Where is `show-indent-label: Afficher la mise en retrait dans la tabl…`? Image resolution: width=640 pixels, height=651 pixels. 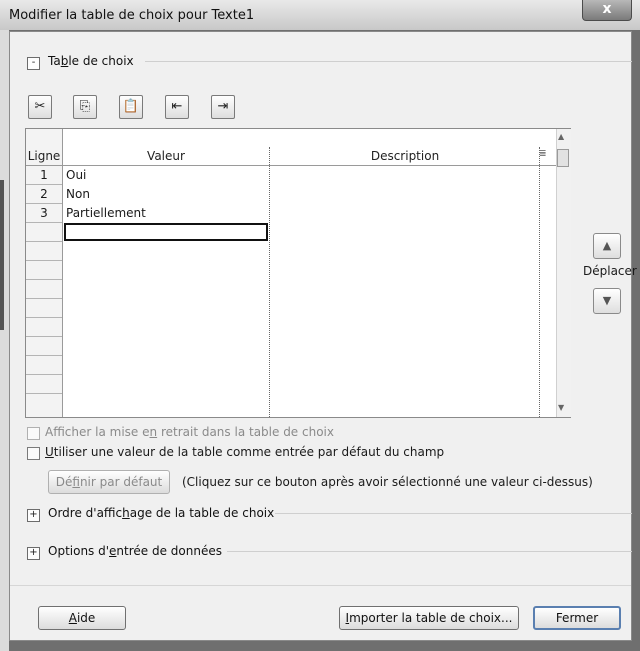 show-indent-label: Afficher la mise en retrait dans la tabl… is located at coordinates (189, 432).